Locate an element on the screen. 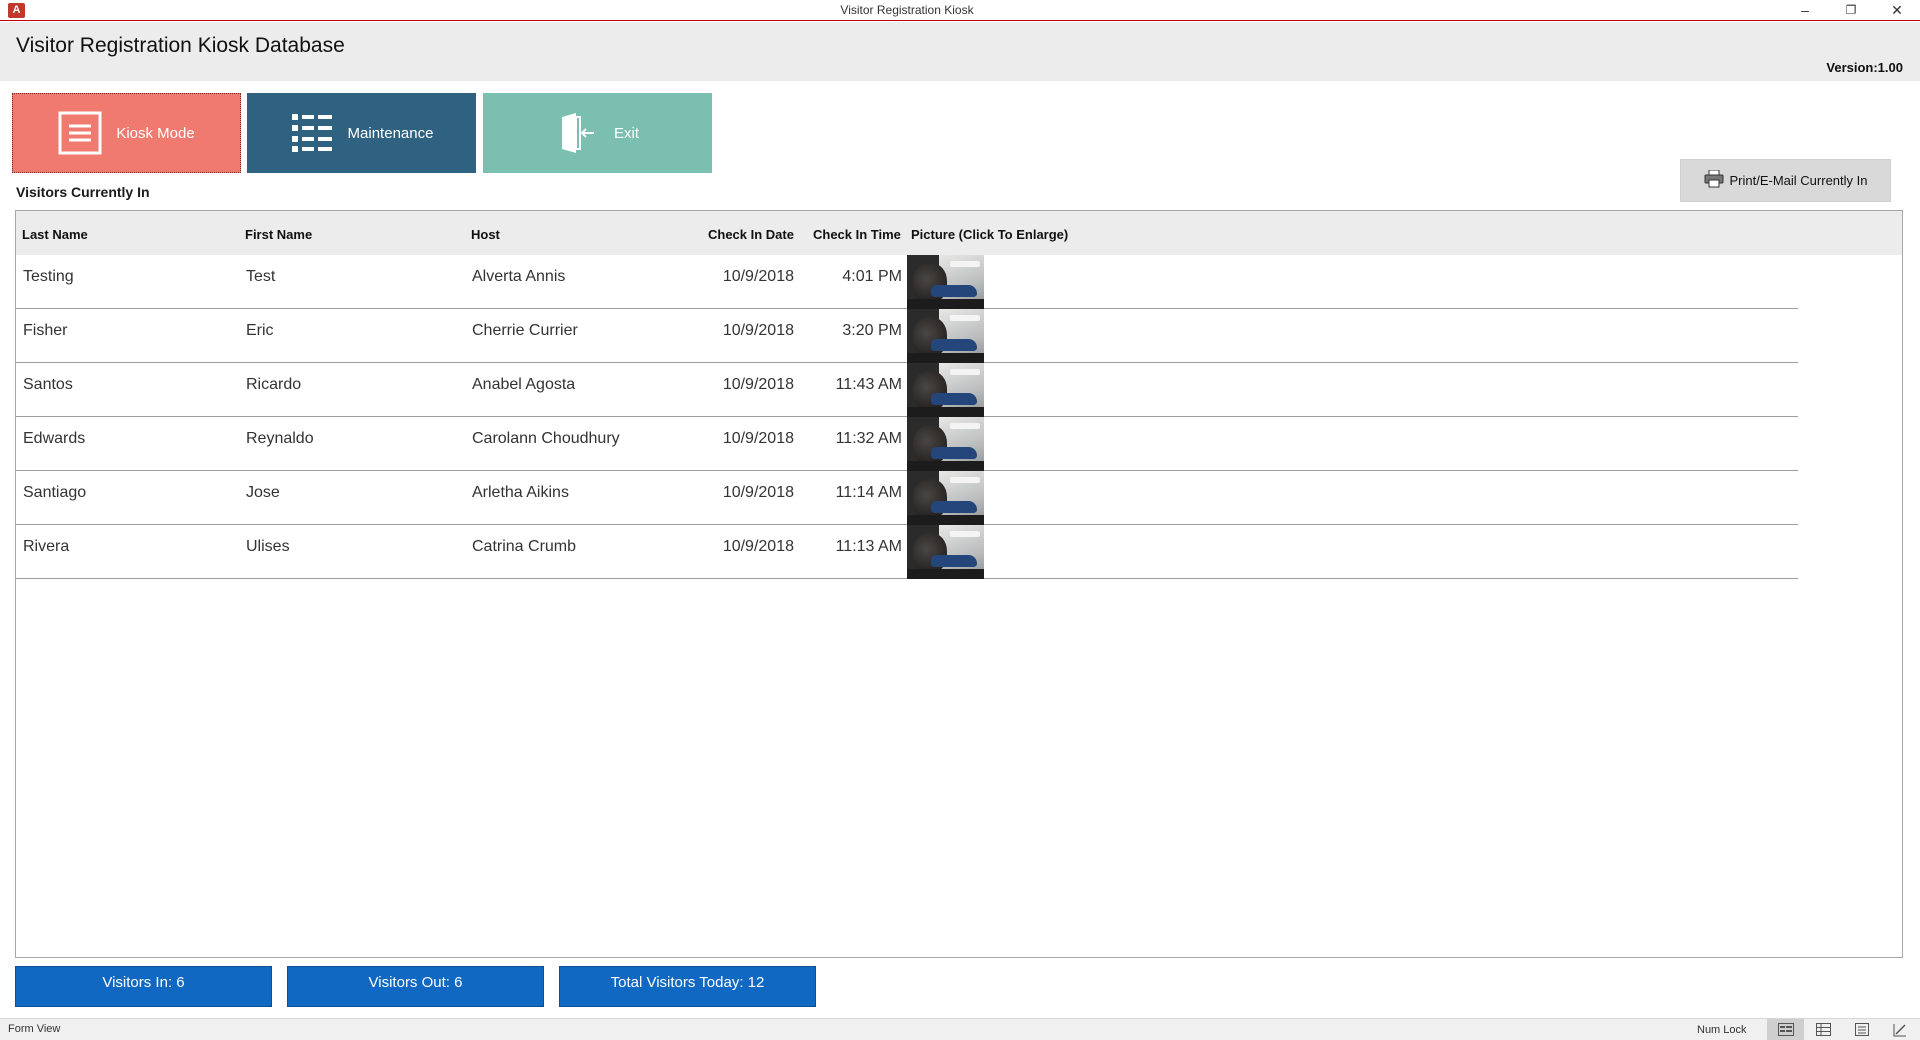 This screenshot has width=1920, height=1040. datasheet-view-icon is located at coordinates (1823, 1029).